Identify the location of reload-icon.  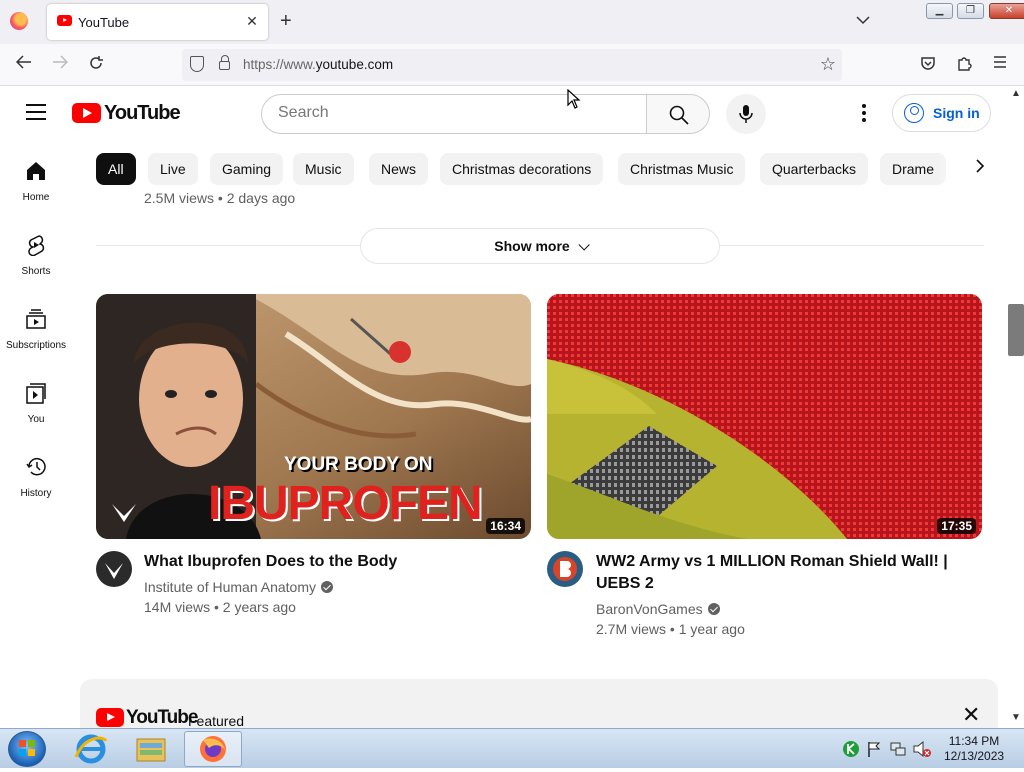
(96, 65).